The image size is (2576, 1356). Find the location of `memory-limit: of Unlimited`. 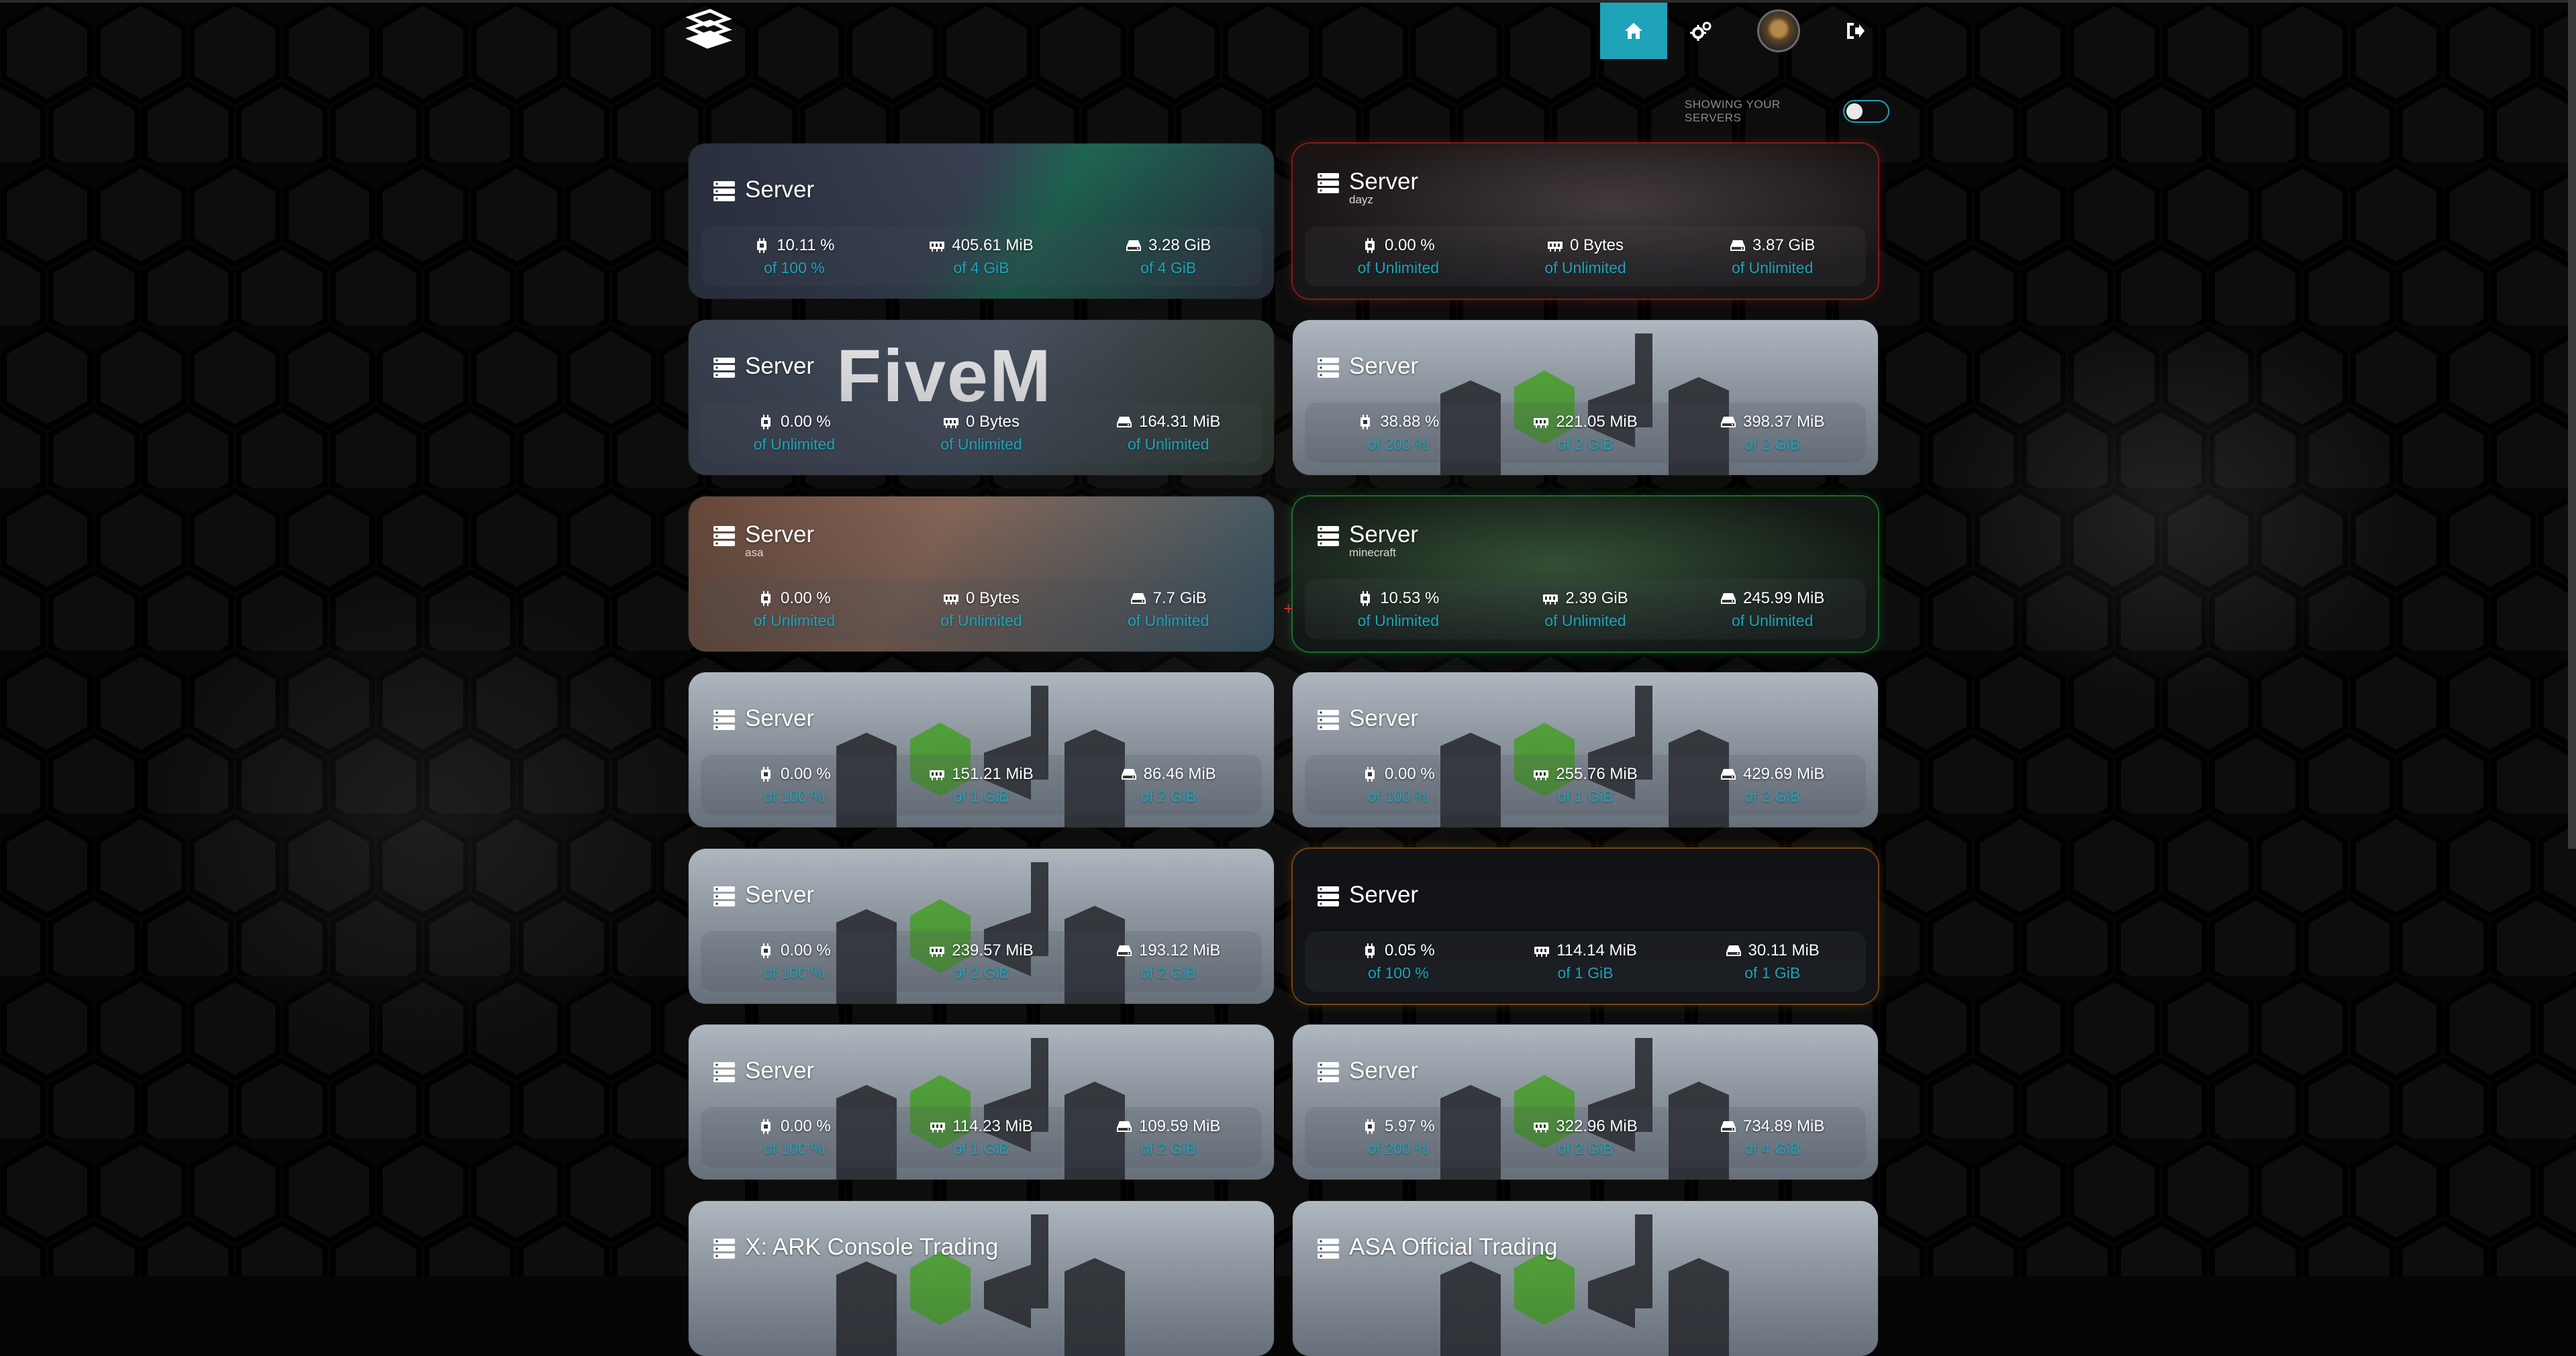

memory-limit: of Unlimited is located at coordinates (1585, 267).